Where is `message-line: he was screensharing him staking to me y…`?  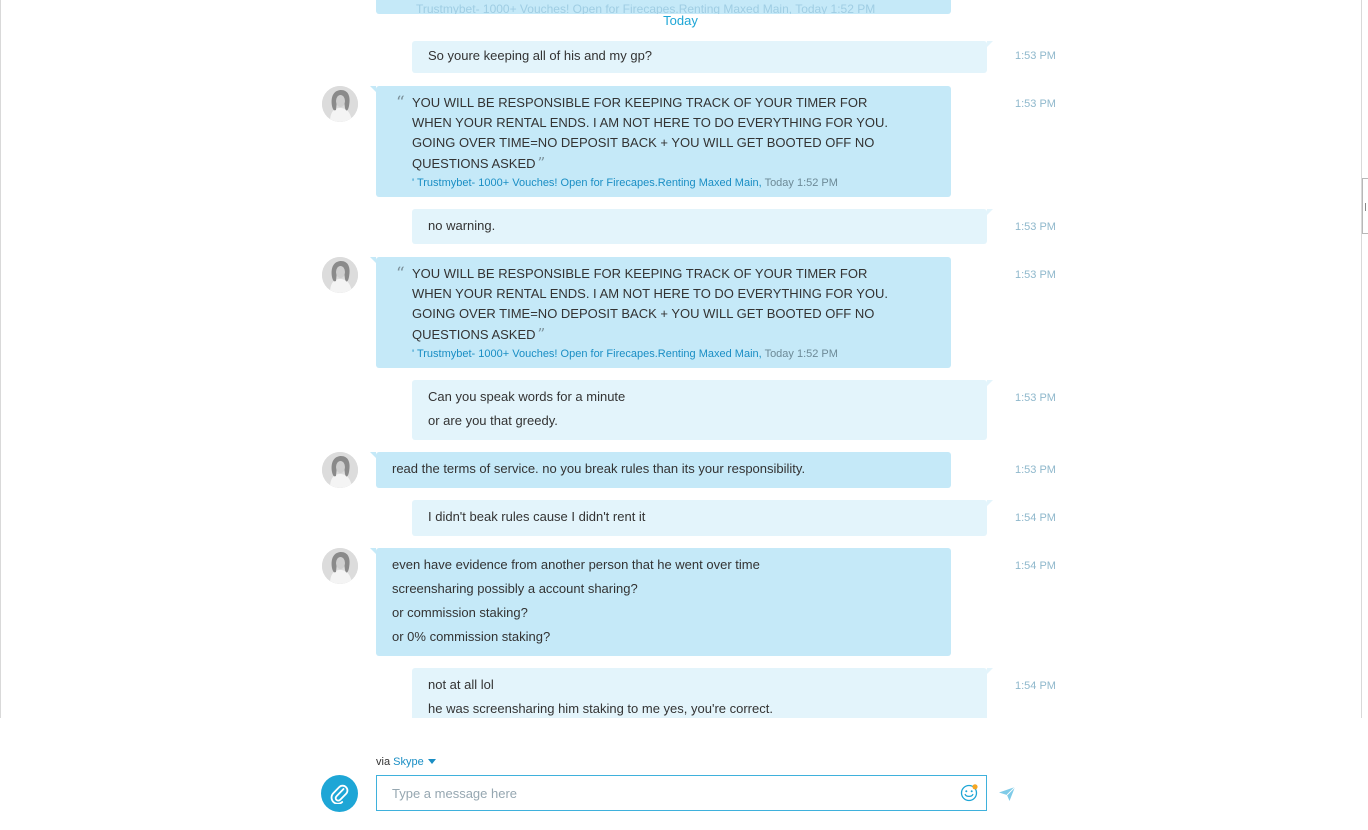 message-line: he was screensharing him staking to me y… is located at coordinates (600, 708).